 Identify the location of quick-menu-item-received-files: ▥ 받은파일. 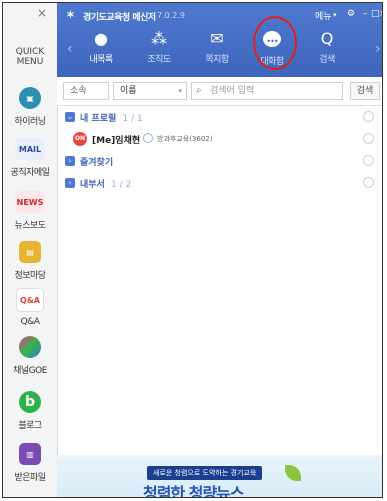
(30, 463).